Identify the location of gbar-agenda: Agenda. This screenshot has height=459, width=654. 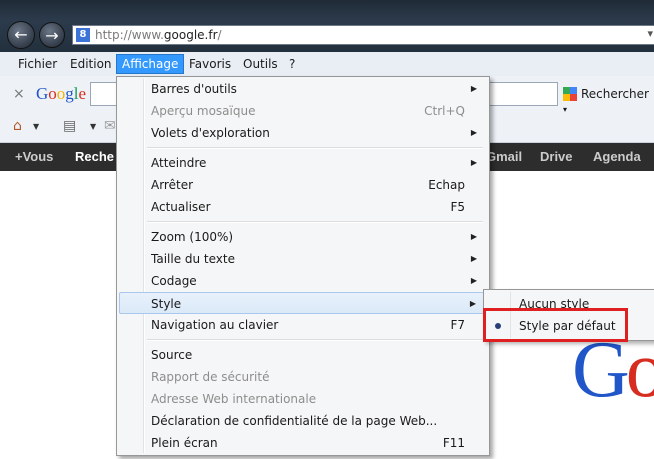
(617, 156).